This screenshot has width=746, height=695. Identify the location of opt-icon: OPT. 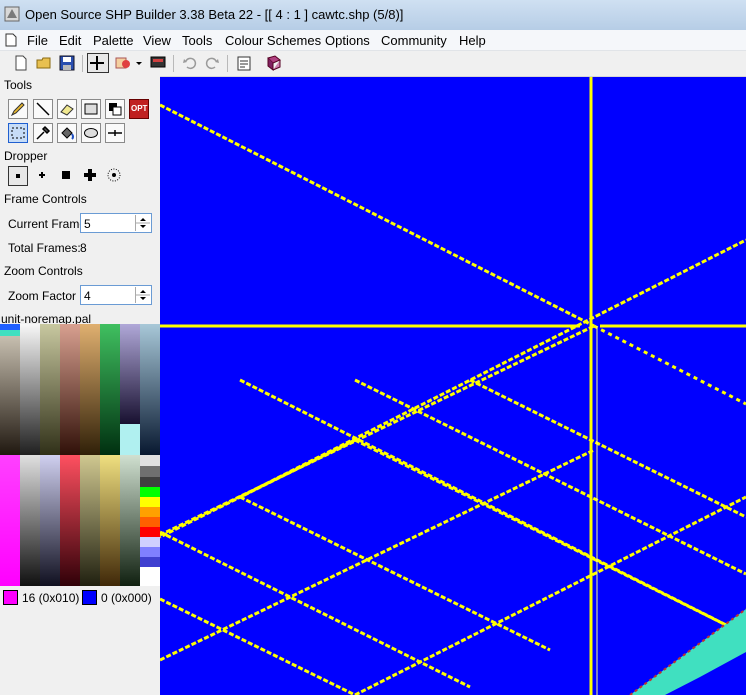
(139, 109).